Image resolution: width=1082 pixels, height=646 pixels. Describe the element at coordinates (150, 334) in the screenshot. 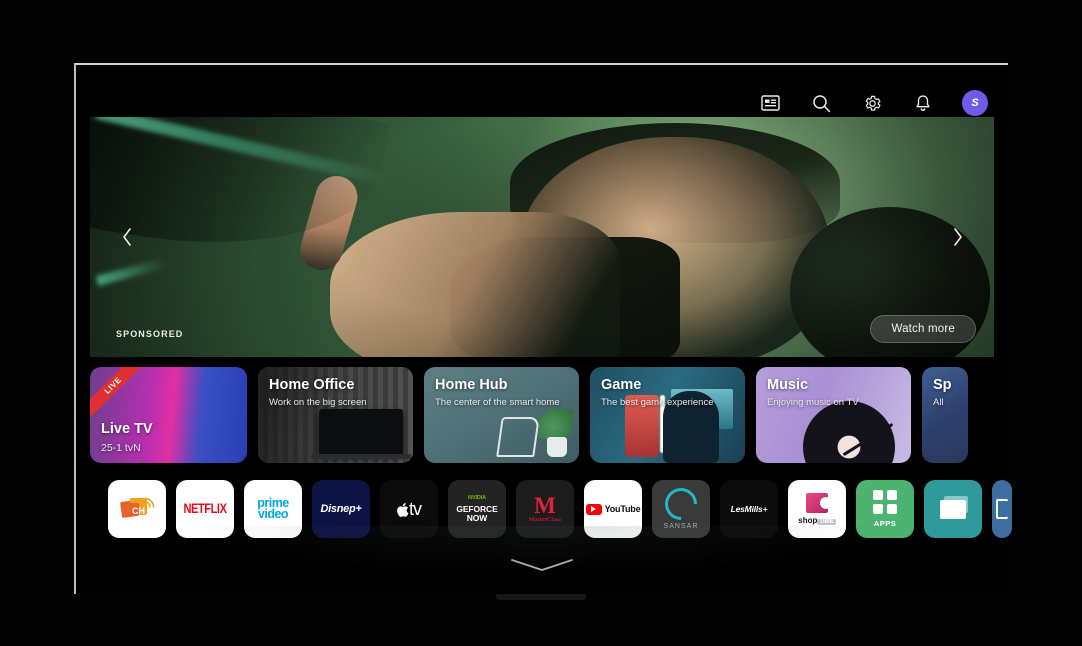

I see `sponsored-label: SPONSORED` at that location.